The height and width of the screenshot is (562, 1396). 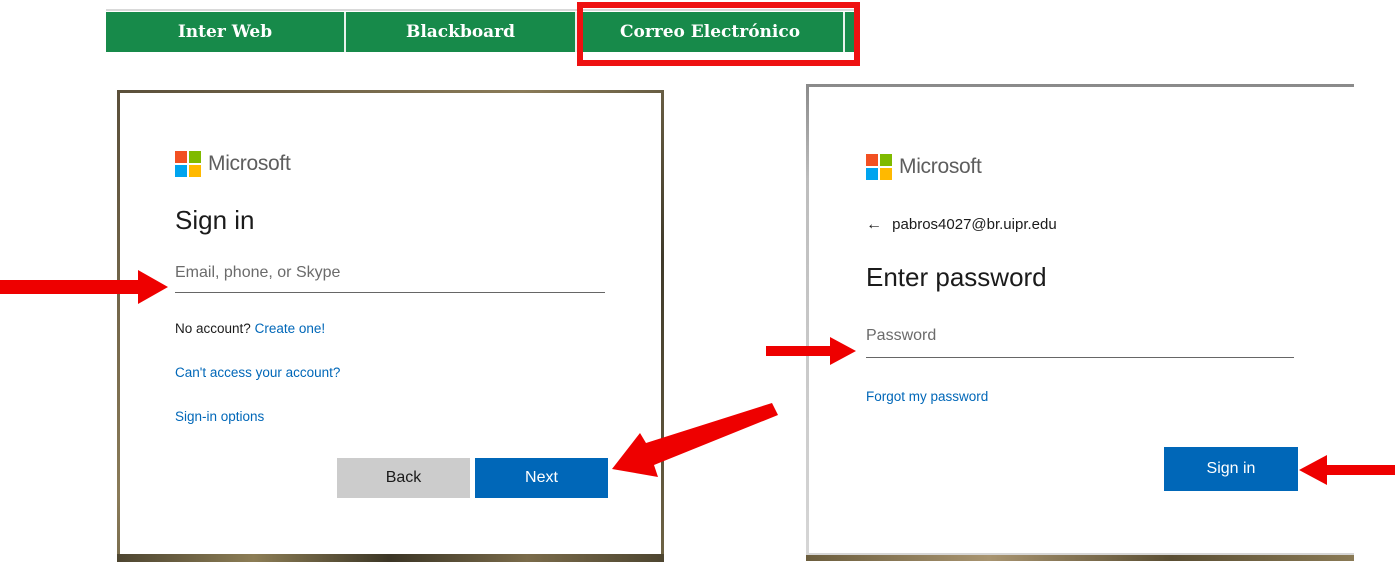 I want to click on next-button: Next, so click(x=541, y=478).